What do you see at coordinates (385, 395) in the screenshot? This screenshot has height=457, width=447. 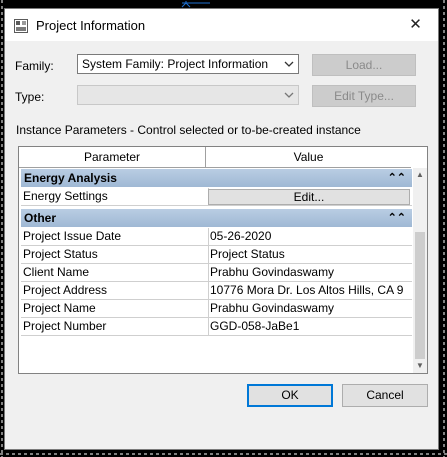 I see `cancel-button: Cancel` at bounding box center [385, 395].